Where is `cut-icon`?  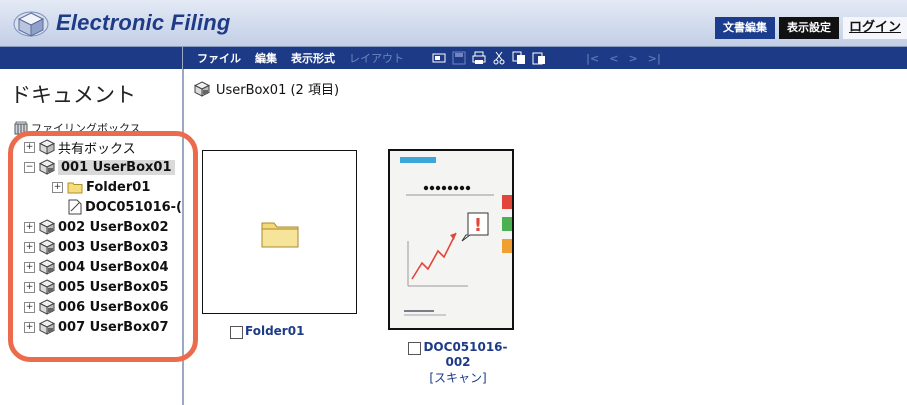 cut-icon is located at coordinates (499, 58).